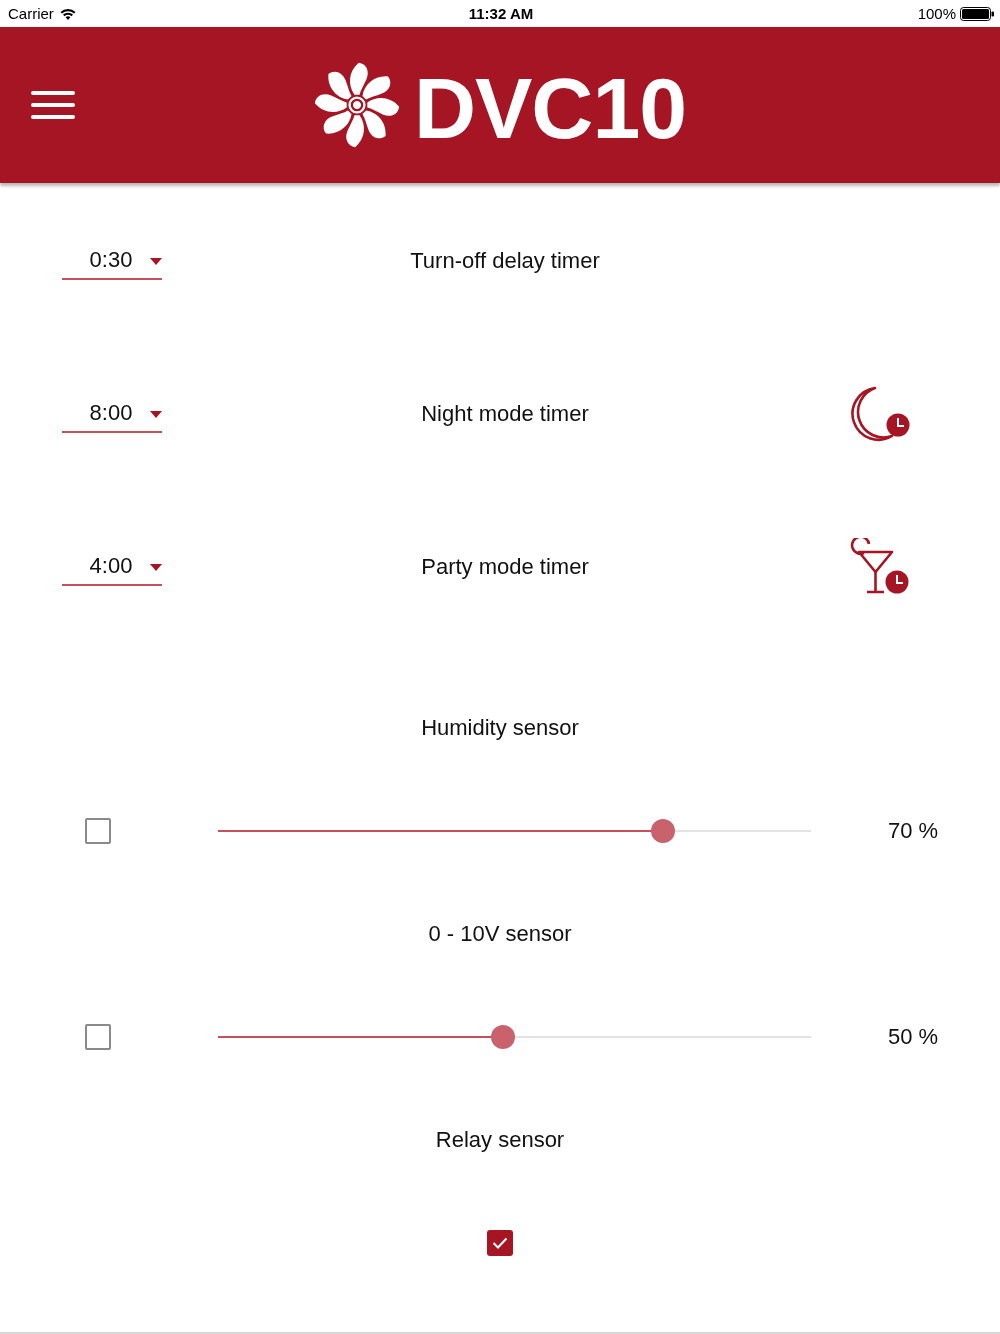  Describe the element at coordinates (977, 13) in the screenshot. I see `battery-icon` at that location.